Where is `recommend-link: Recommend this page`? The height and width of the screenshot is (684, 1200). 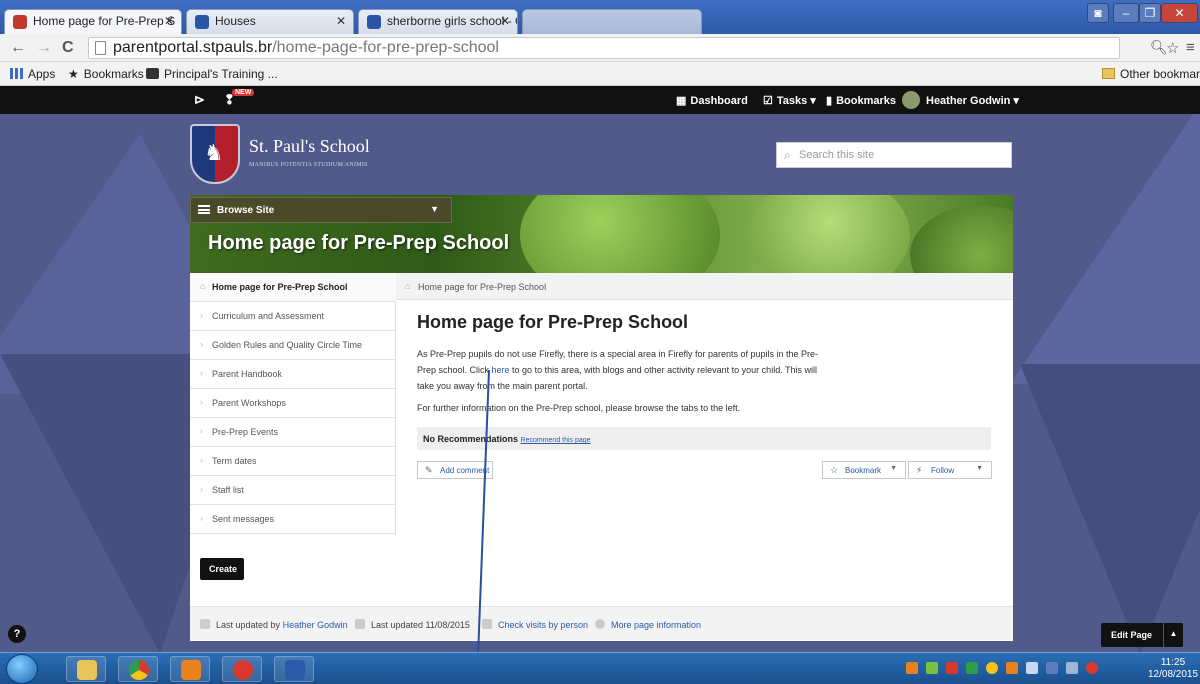
recommend-link: Recommend this page is located at coordinates (556, 440).